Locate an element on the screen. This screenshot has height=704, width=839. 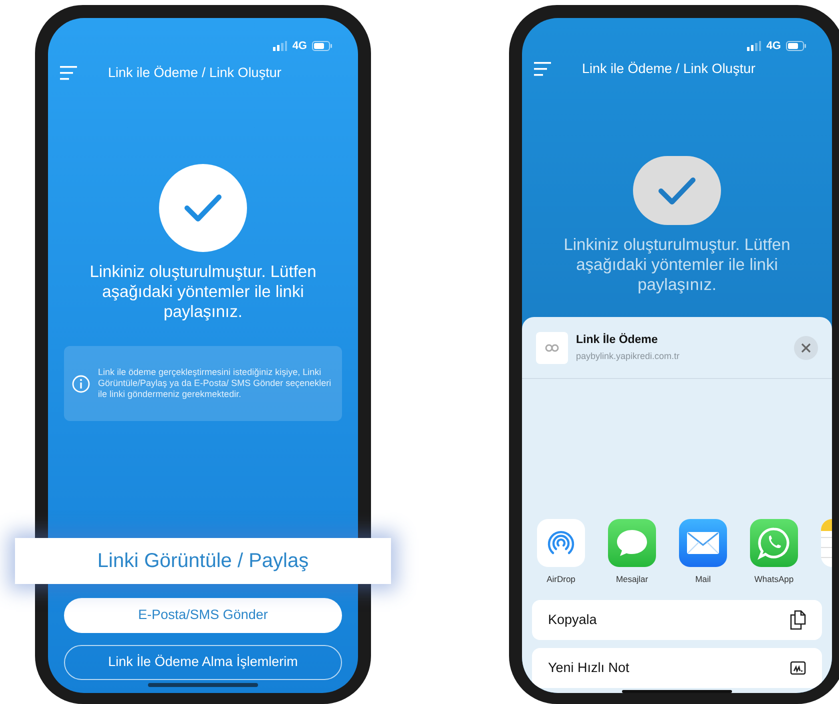
quick-note-action: Yeni Hızlı Not is located at coordinates (677, 668).